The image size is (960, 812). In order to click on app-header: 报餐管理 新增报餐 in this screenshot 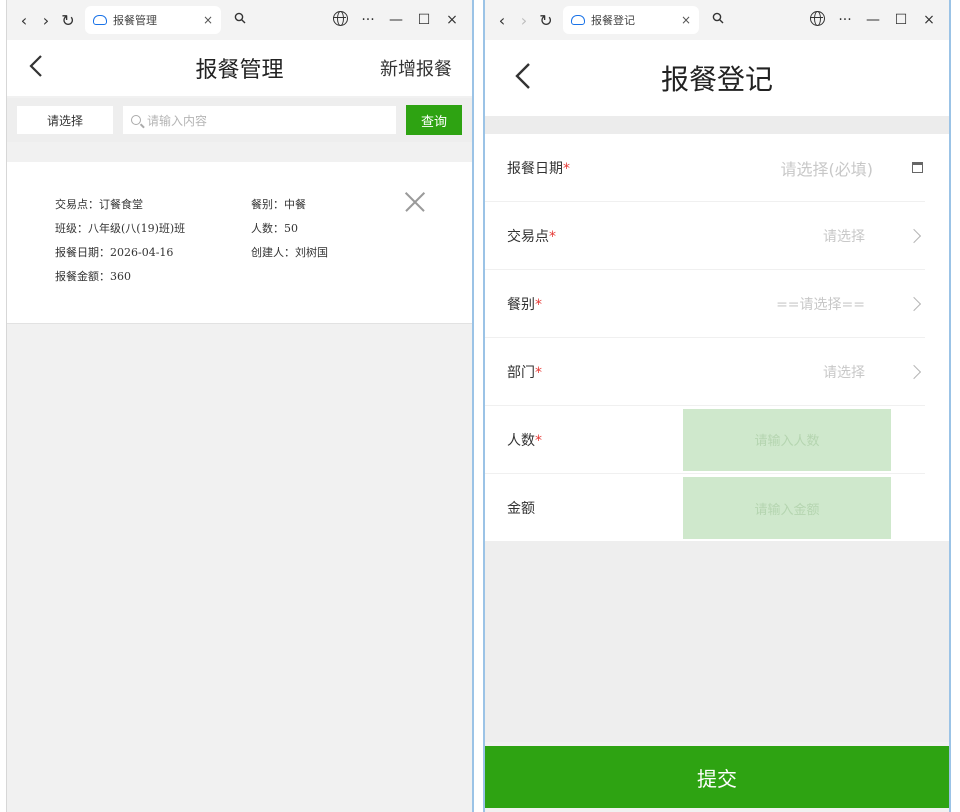, I will do `click(239, 68)`.